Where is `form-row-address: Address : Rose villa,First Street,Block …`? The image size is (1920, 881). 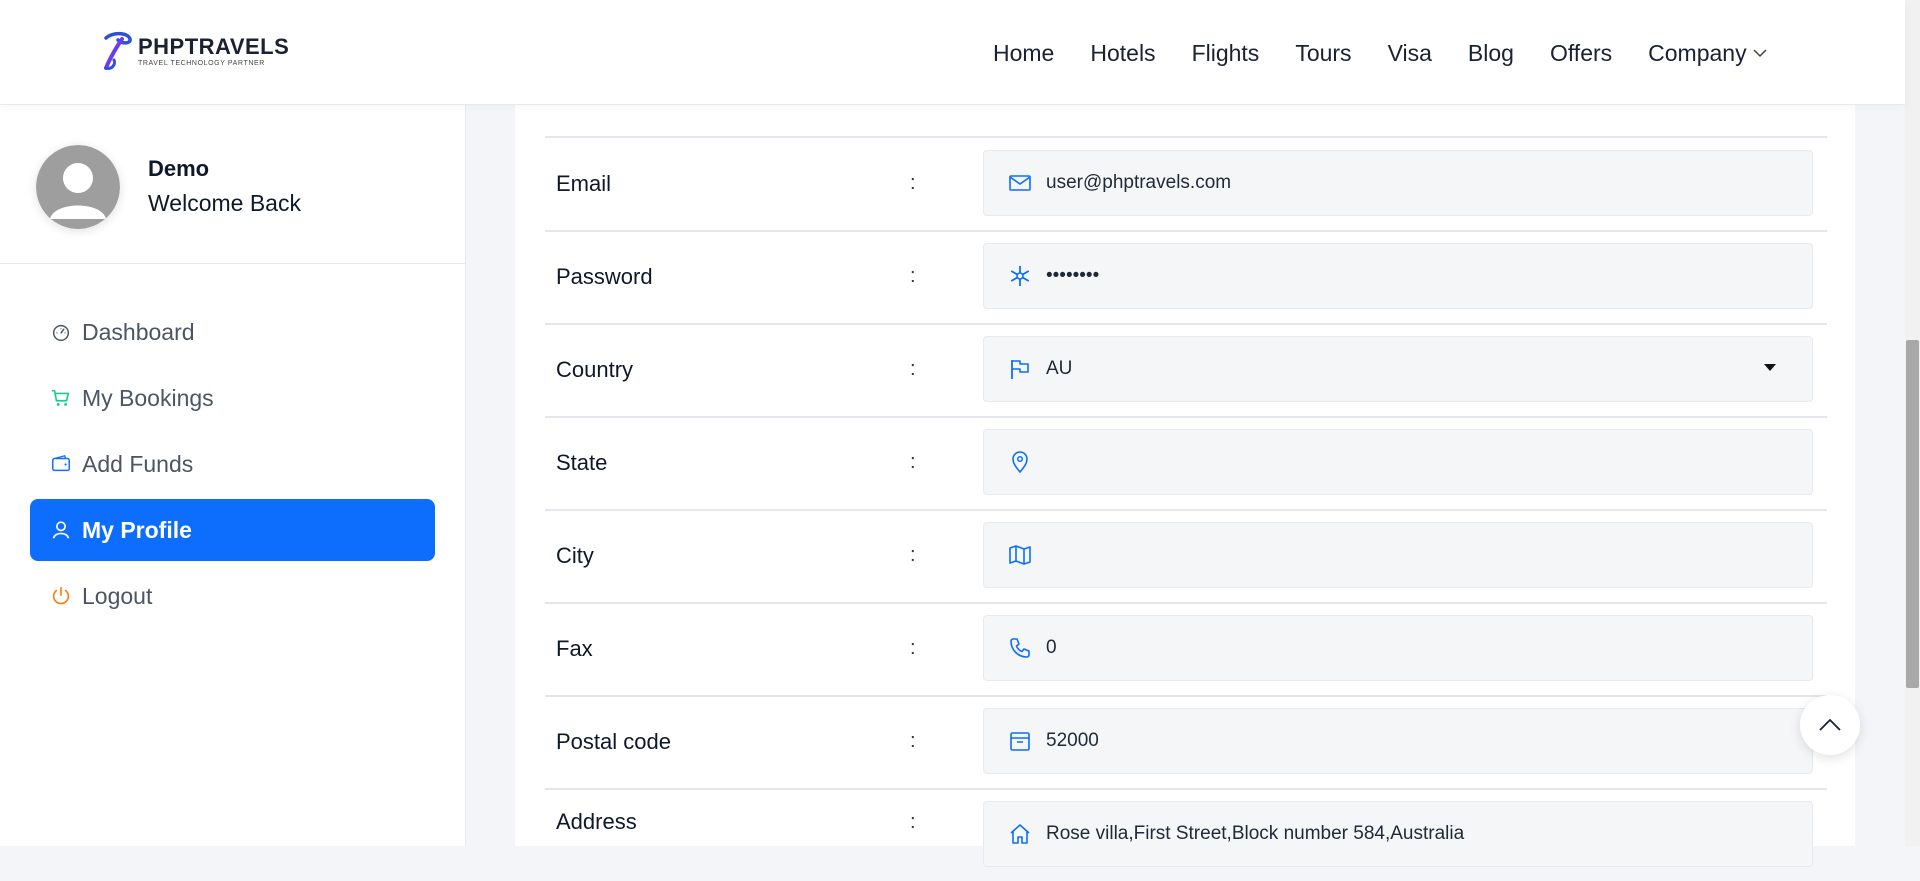
form-row-address: Address : Rose villa,First Street,Block … is located at coordinates (1186, 834).